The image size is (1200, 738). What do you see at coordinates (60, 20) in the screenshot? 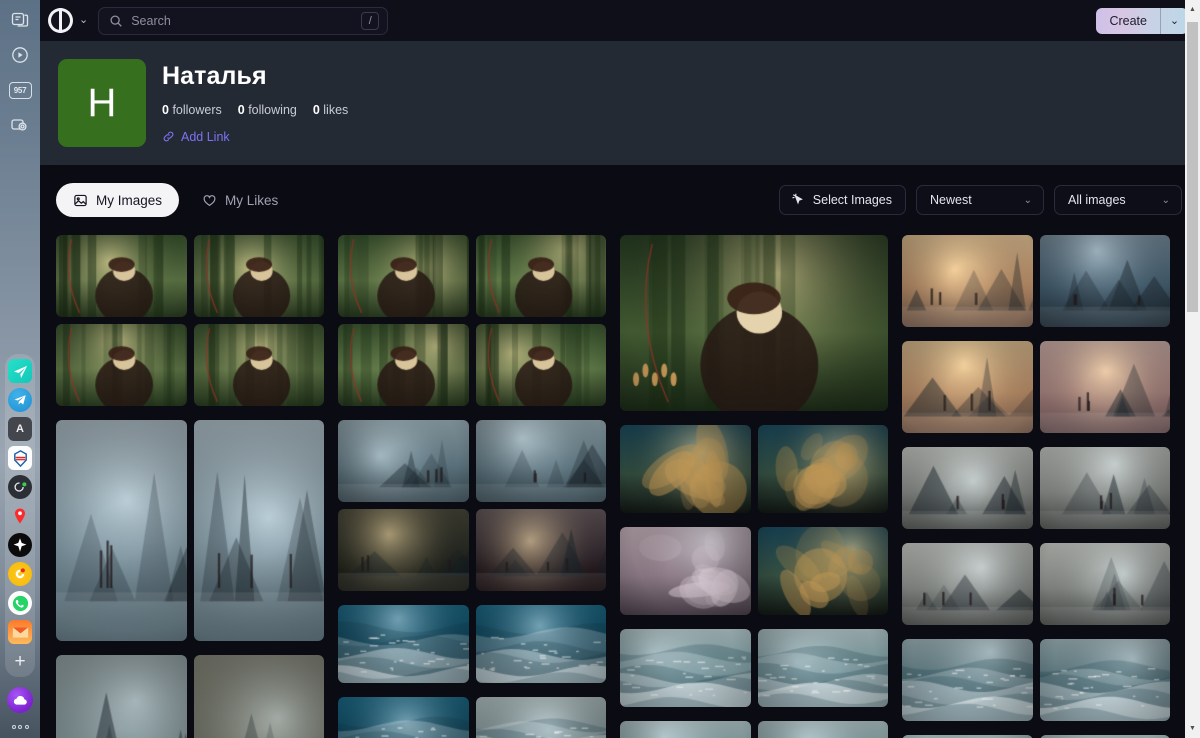
I see `leonardo-logo` at bounding box center [60, 20].